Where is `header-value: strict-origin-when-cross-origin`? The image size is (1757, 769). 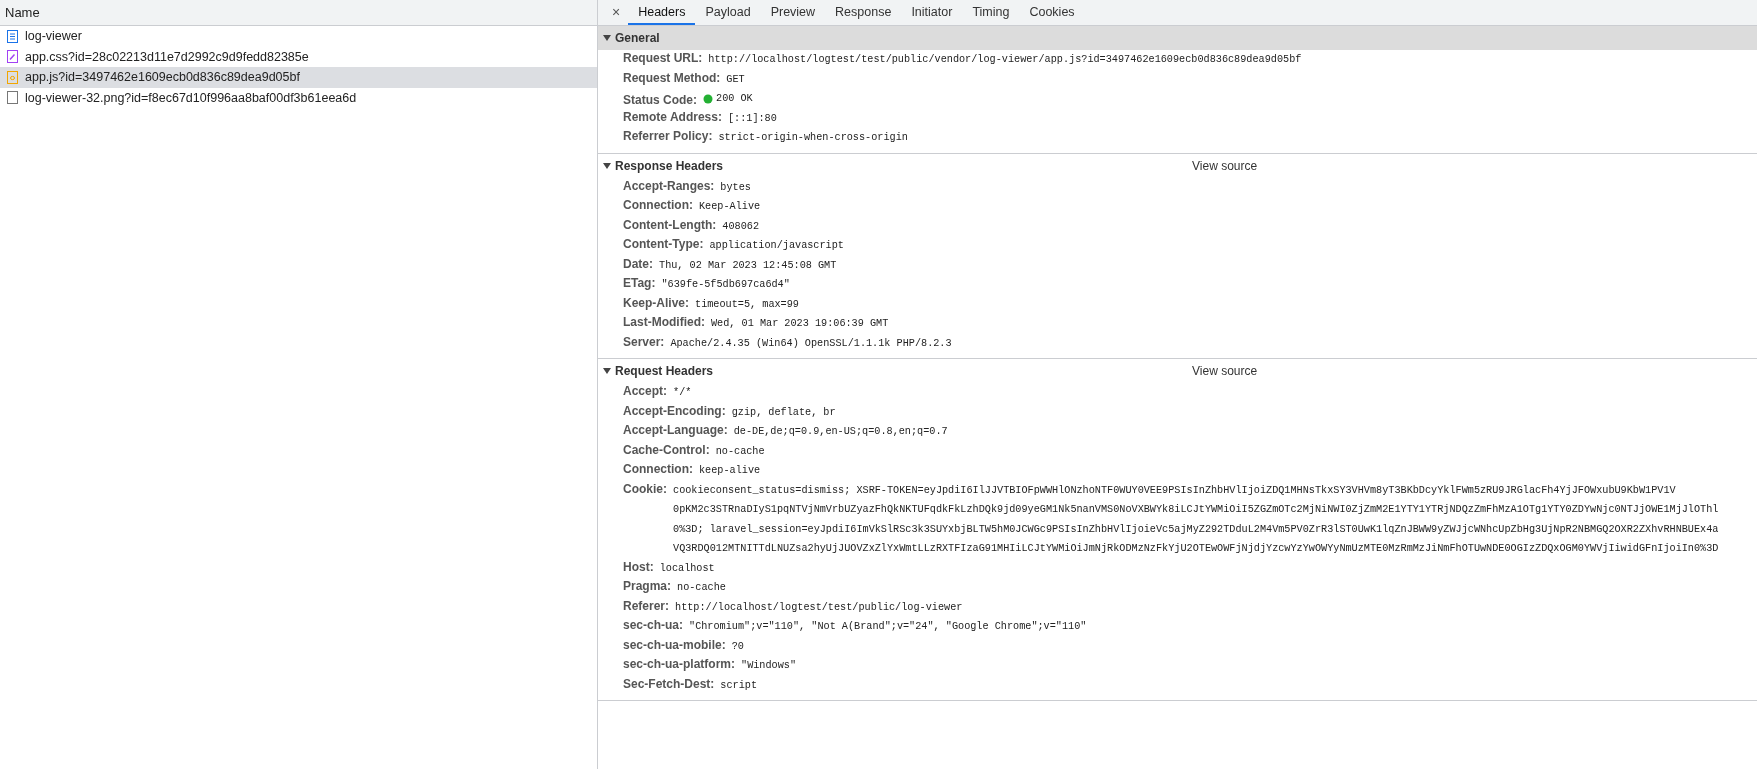 header-value: strict-origin-when-cross-origin is located at coordinates (813, 138).